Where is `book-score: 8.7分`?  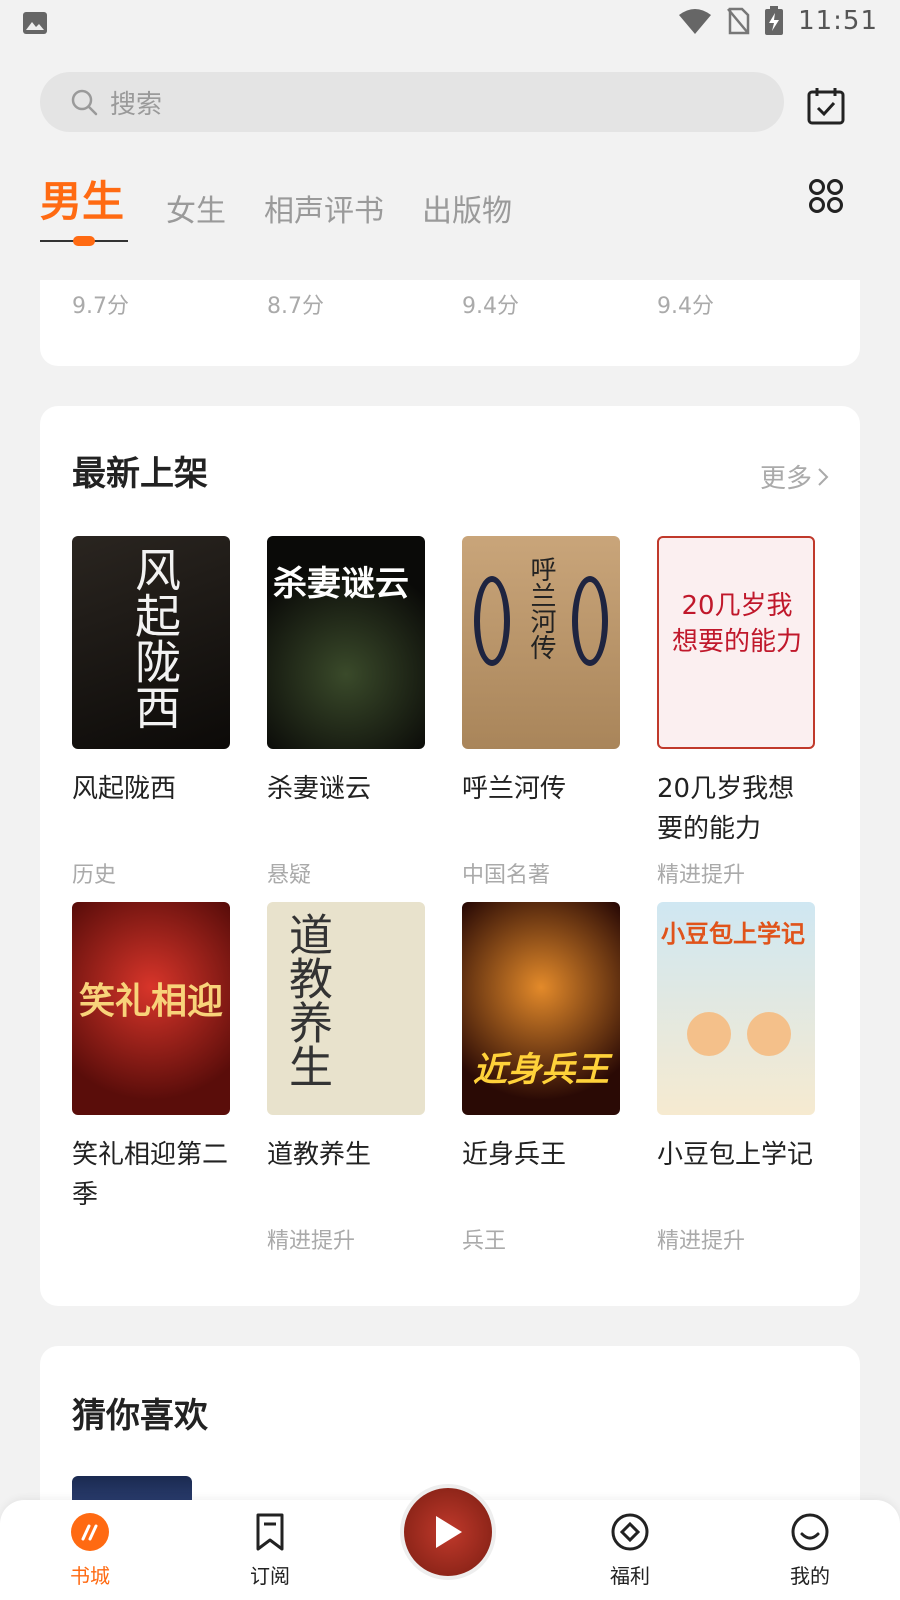 book-score: 8.7分 is located at coordinates (295, 306).